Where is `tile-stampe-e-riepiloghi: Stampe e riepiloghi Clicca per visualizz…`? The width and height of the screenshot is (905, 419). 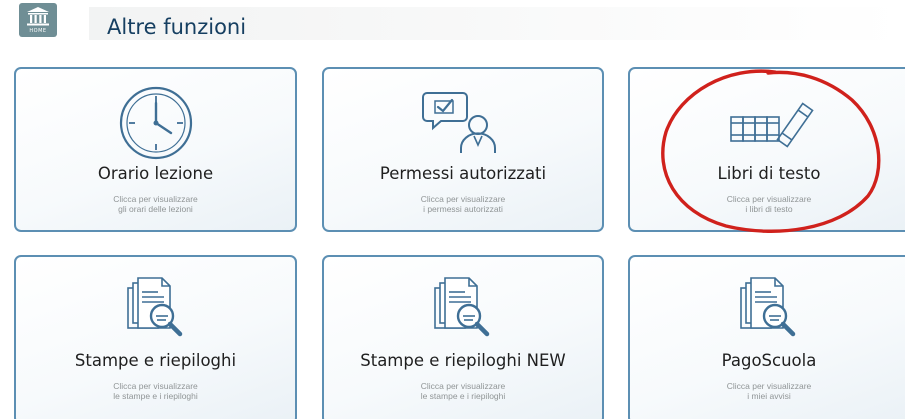
tile-stampe-e-riepiloghi: Stampe e riepiloghi Clicca per visualizz… is located at coordinates (155, 337).